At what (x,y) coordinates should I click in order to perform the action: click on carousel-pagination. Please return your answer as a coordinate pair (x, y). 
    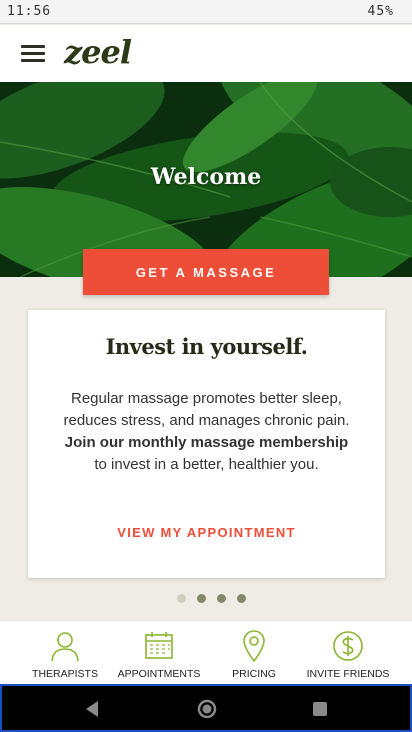
    Looking at the image, I should click on (206, 598).